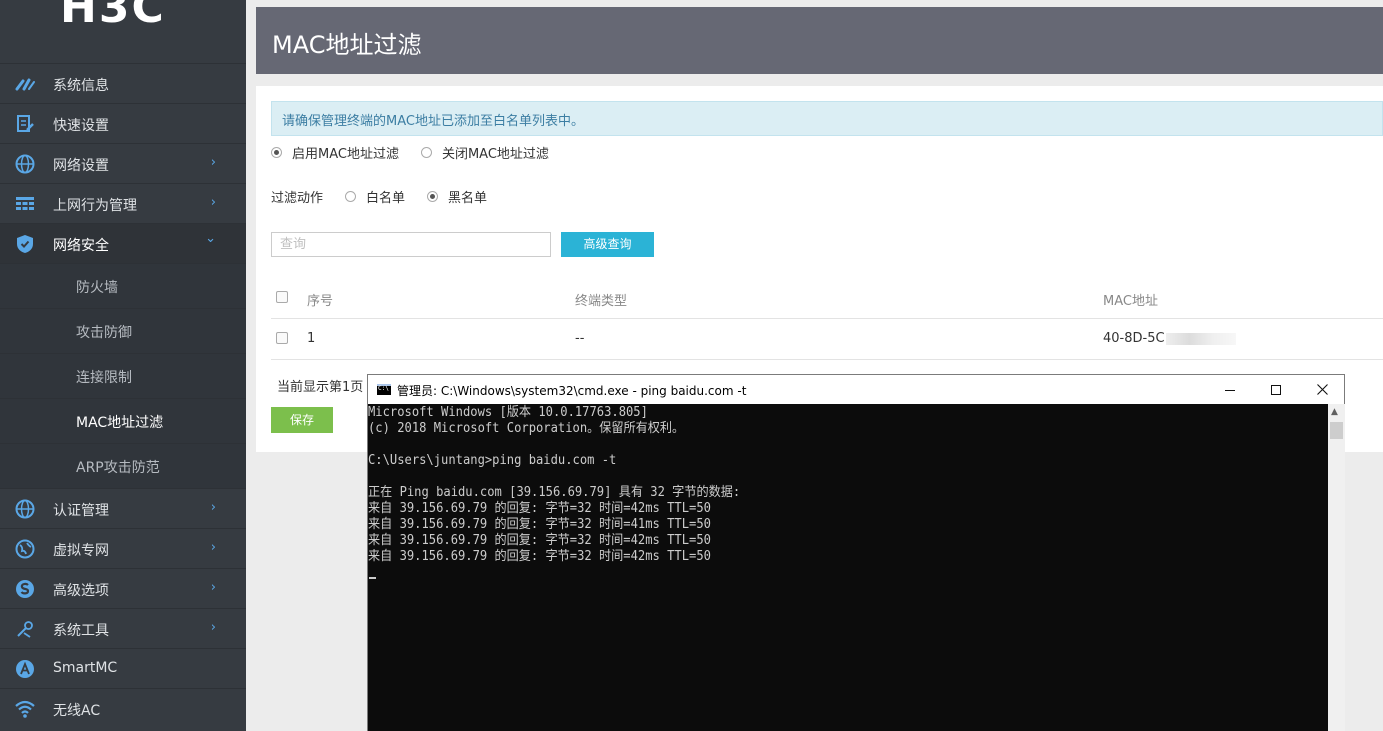 This screenshot has width=1383, height=731. Describe the element at coordinates (97, 288) in the screenshot. I see `sidebar-subitem-label: 防火墙` at that location.